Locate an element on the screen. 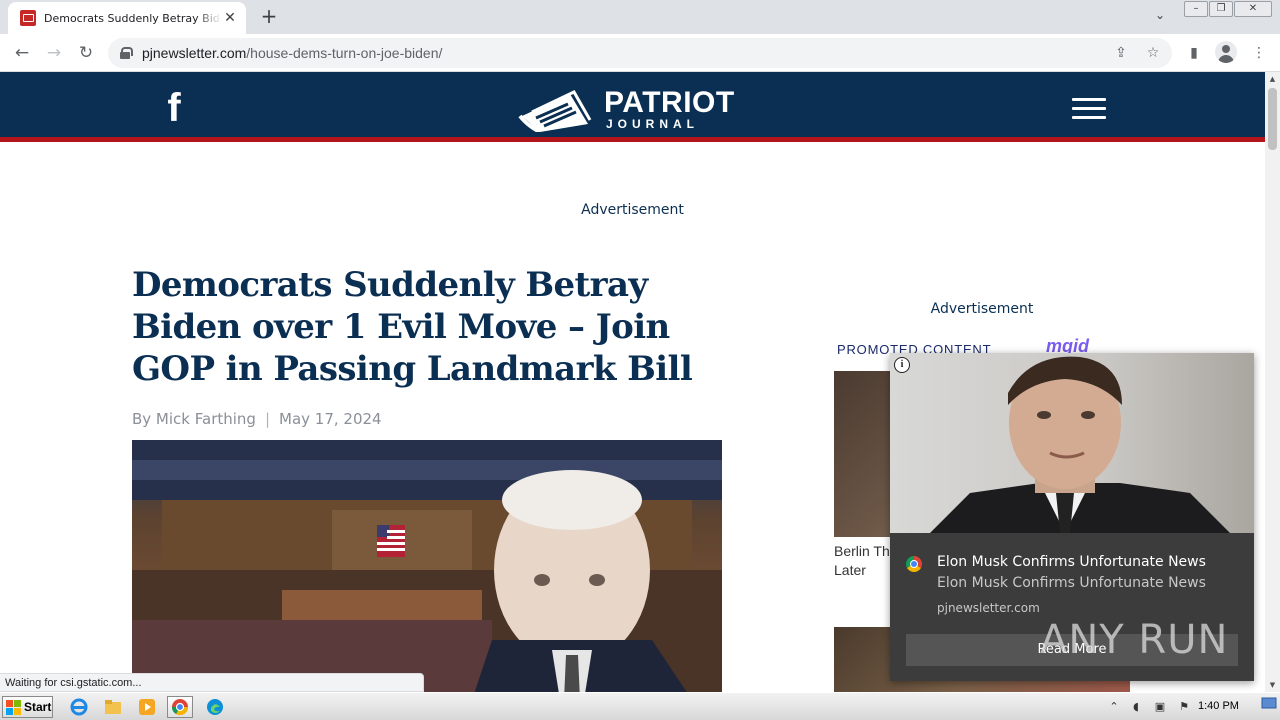  share-icon: ⇪ is located at coordinates (1121, 53).